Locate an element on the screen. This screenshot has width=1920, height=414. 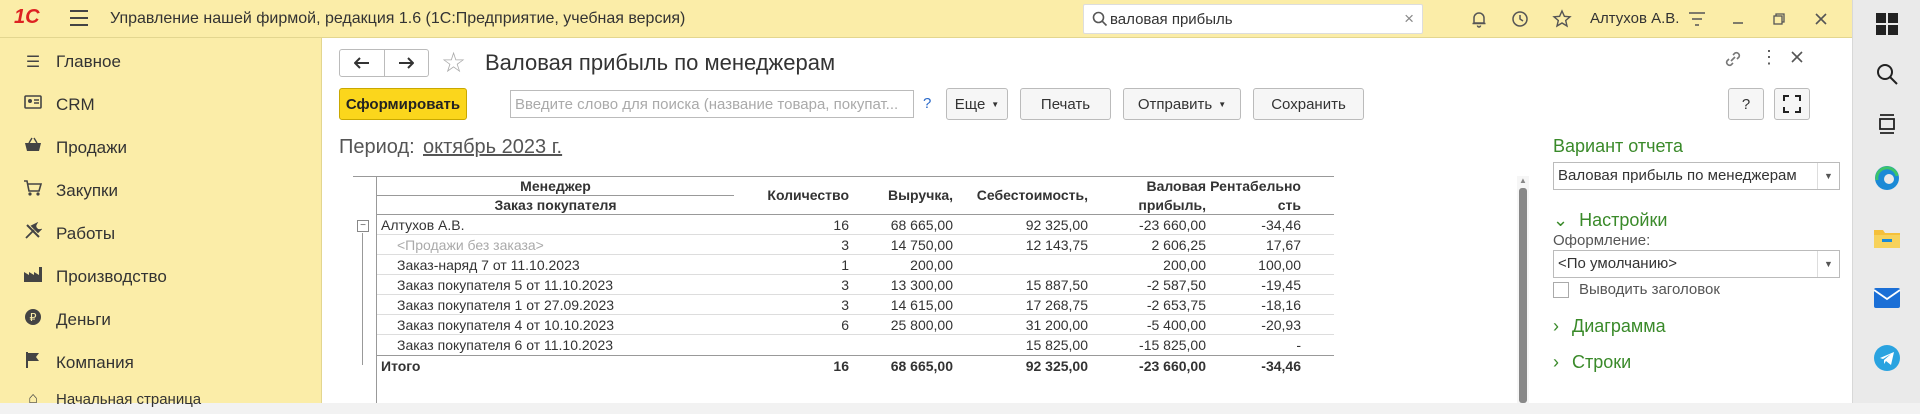
generate-button: Сформировать is located at coordinates (403, 104).